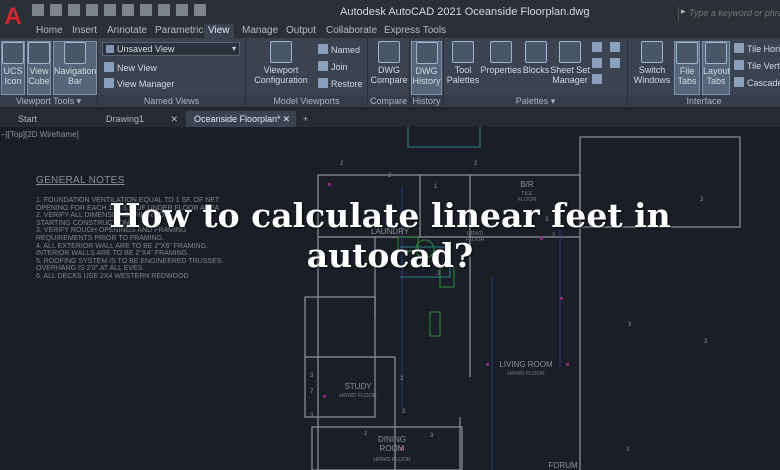 Image resolution: width=780 pixels, height=470 pixels. I want to click on ucs-icon-label: UCS Icon, so click(13, 76).